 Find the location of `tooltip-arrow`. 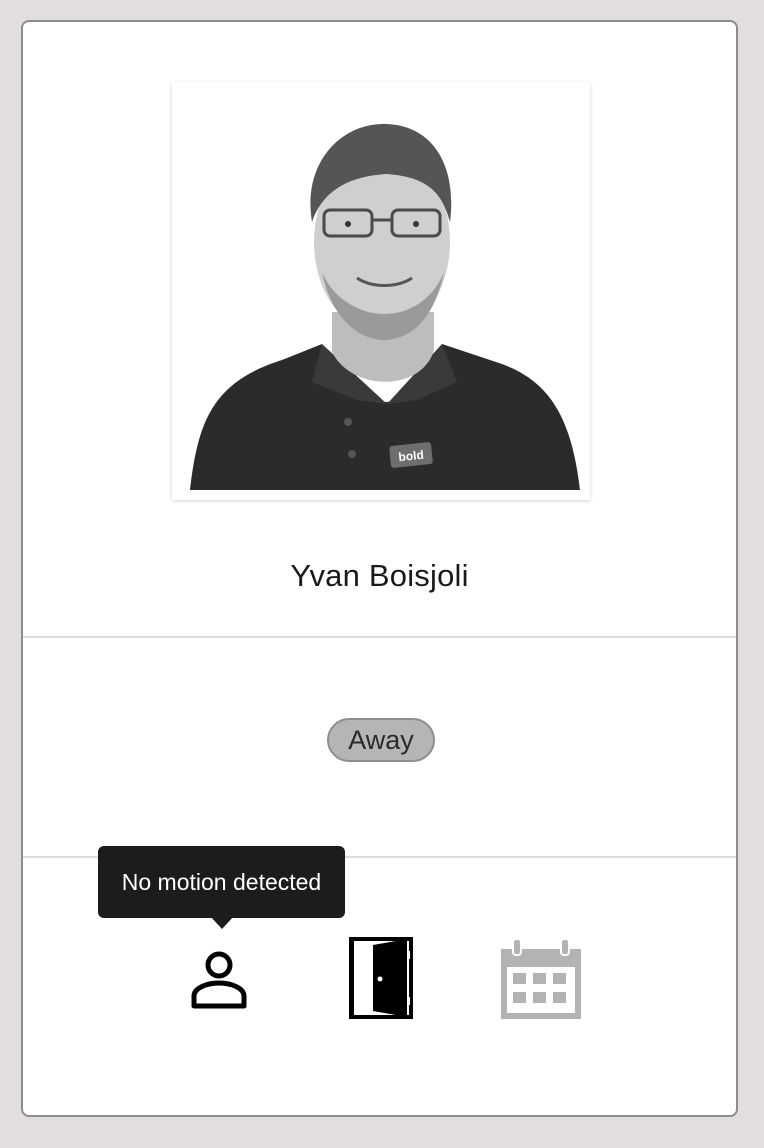

tooltip-arrow is located at coordinates (222, 922).